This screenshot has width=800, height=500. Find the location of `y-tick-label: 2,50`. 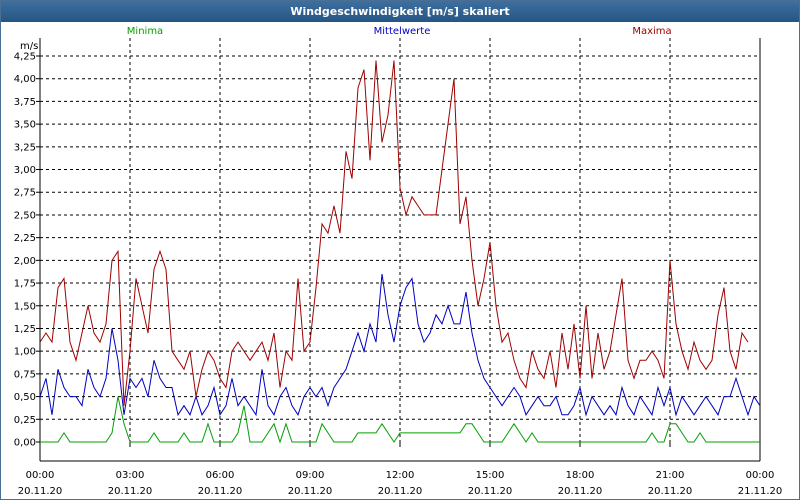

y-tick-label: 2,50 is located at coordinates (25, 215).